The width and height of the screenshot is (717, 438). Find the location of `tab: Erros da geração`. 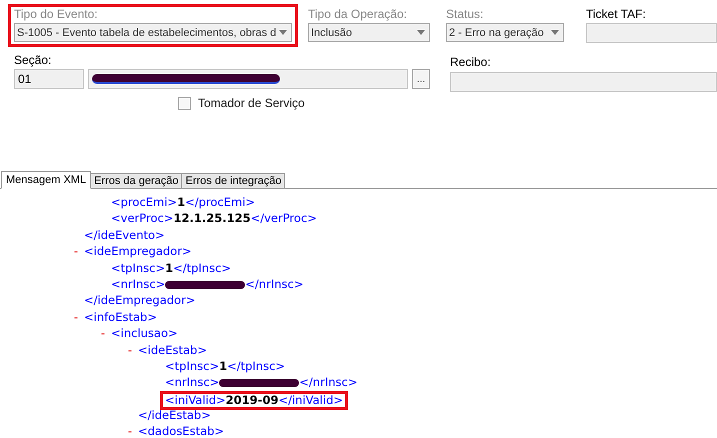

tab: Erros da geração is located at coordinates (136, 180).